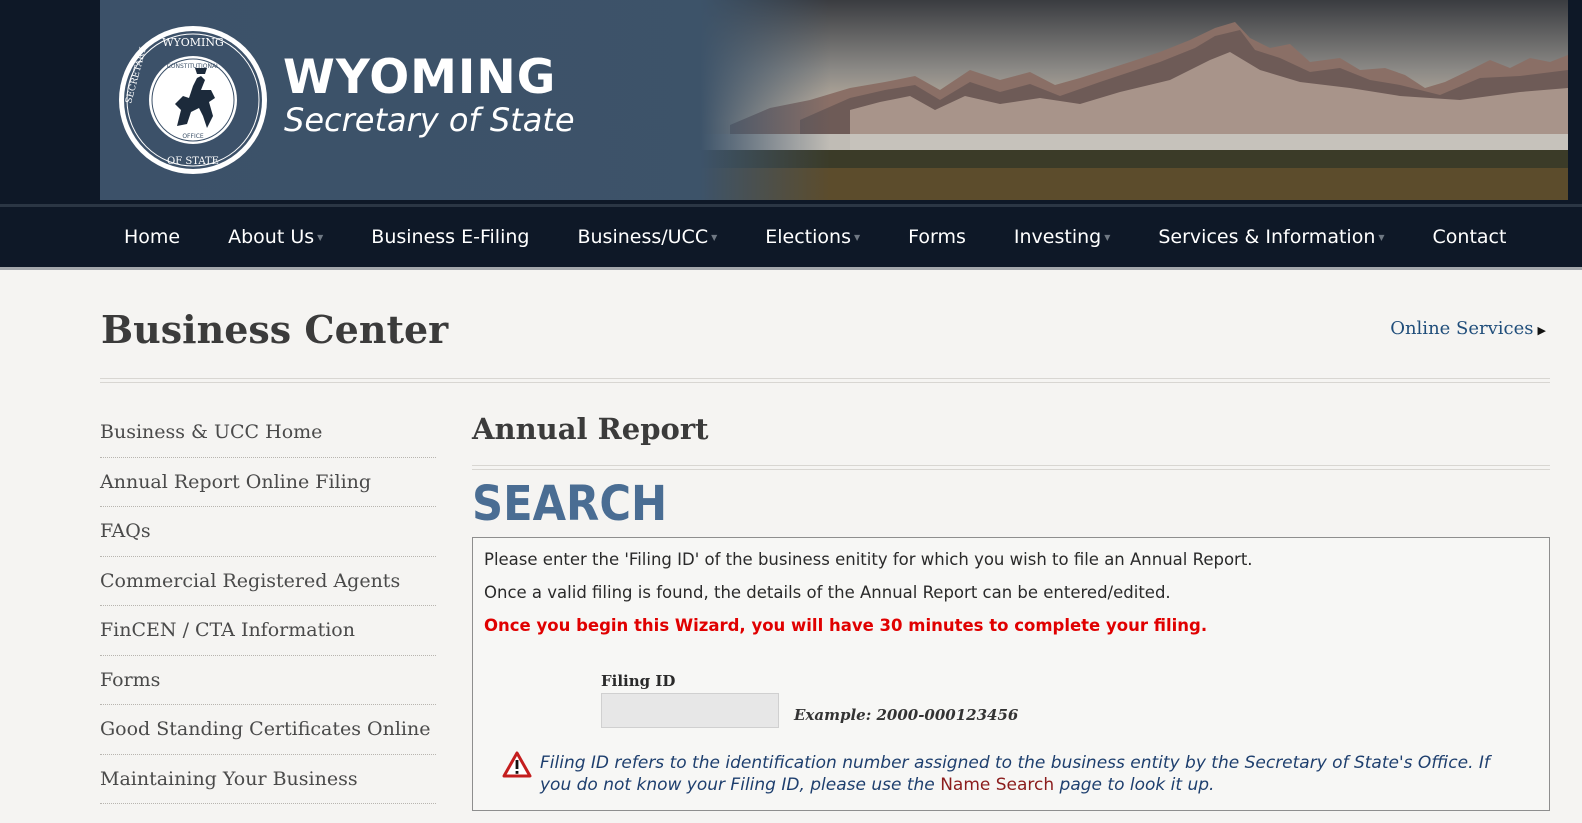 This screenshot has width=1582, height=823. What do you see at coordinates (638, 681) in the screenshot?
I see `filing-id-label: Filing ID` at bounding box center [638, 681].